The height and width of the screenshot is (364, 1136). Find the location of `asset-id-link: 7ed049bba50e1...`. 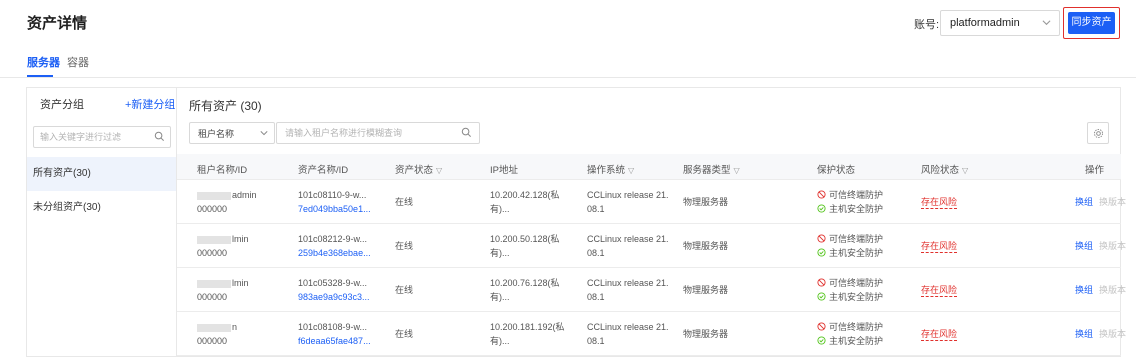

asset-id-link: 7ed049bba50e1... is located at coordinates (334, 209).